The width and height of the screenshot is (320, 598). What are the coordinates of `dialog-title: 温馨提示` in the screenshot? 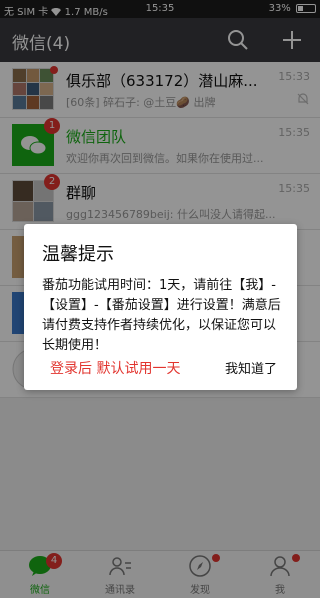 It's located at (78, 254).